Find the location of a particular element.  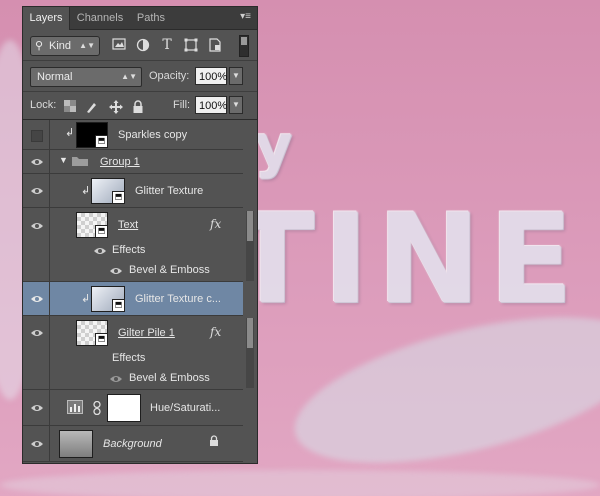

filter-toggle-switch is located at coordinates (244, 46).